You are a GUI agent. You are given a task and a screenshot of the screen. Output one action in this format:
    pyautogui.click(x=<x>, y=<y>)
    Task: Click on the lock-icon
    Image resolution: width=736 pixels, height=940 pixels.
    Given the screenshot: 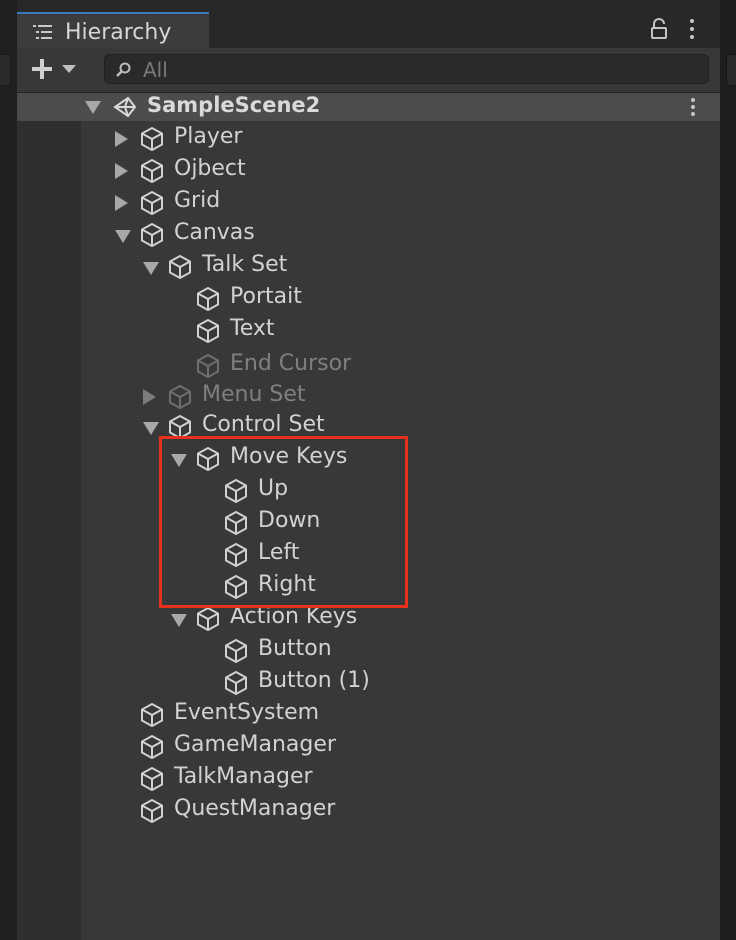 What is the action you would take?
    pyautogui.click(x=659, y=29)
    